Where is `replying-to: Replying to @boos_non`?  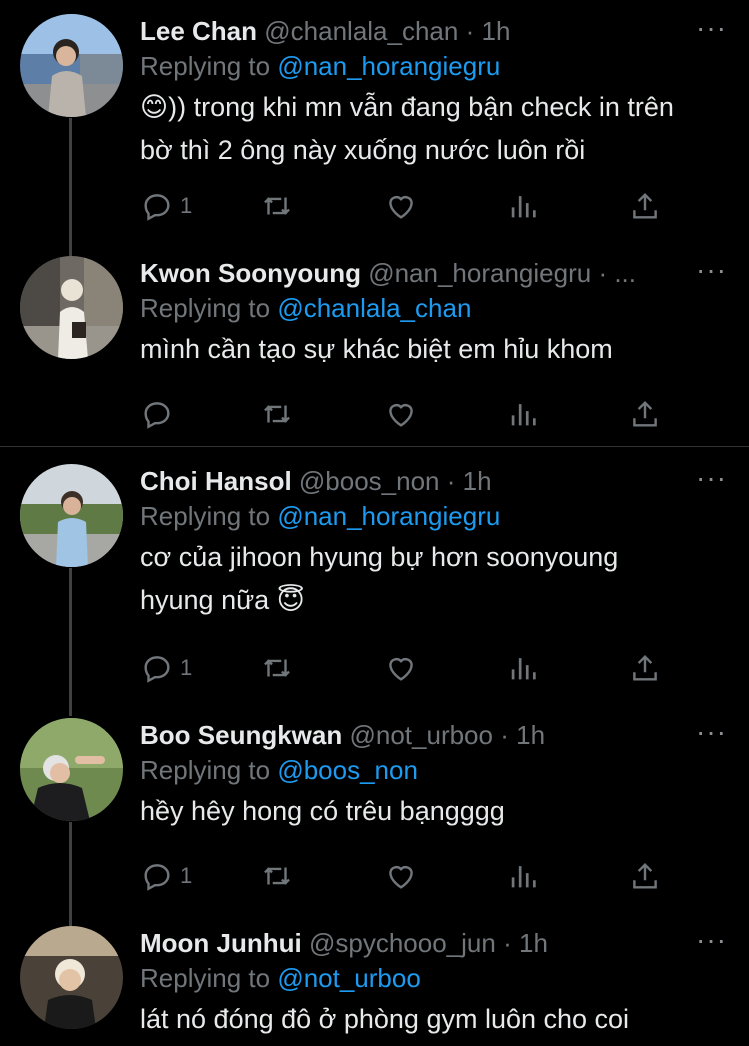 replying-to: Replying to @boos_non is located at coordinates (433, 770).